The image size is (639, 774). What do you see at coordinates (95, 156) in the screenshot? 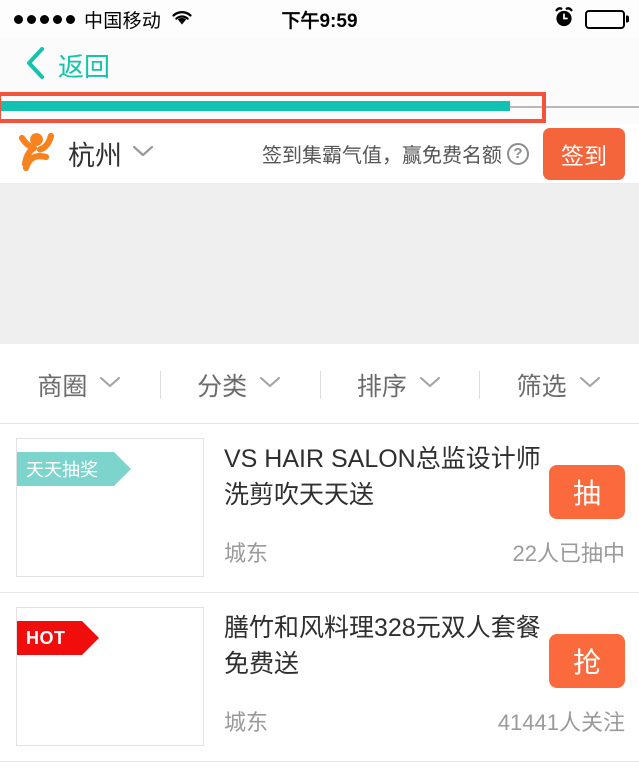
I see `city-name-label: 杭州` at bounding box center [95, 156].